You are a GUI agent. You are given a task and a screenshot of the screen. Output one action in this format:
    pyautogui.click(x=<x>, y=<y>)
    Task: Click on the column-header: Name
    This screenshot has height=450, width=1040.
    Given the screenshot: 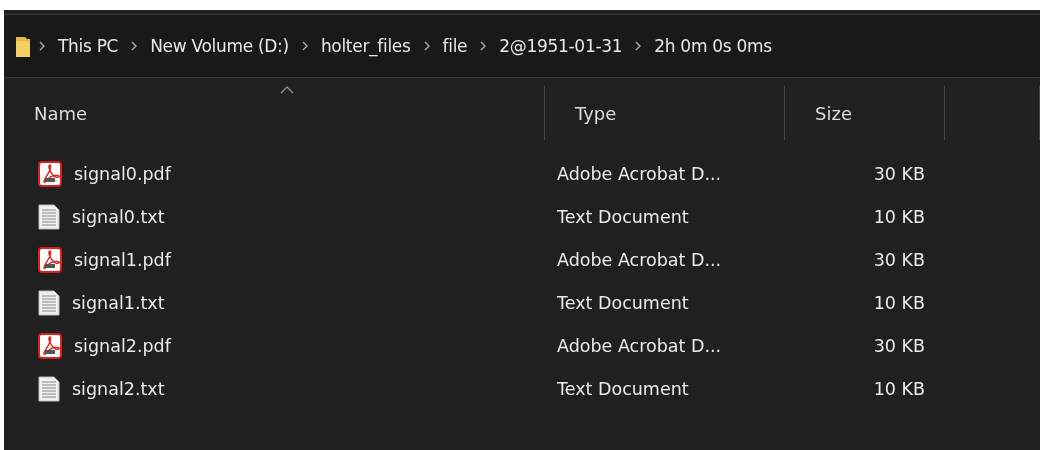 What is the action you would take?
    pyautogui.click(x=61, y=113)
    